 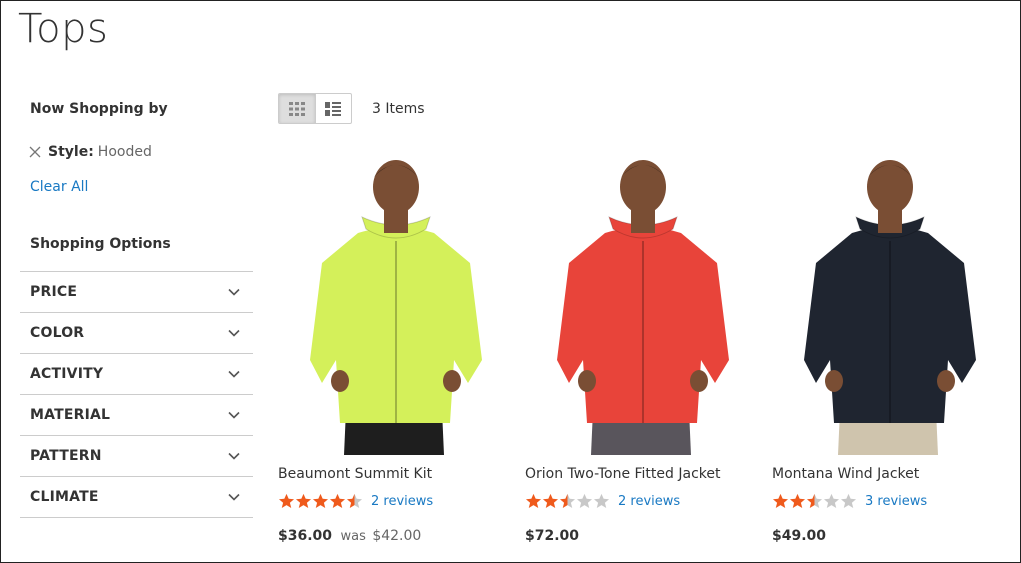 I want to click on grid-view-button, so click(x=297, y=108).